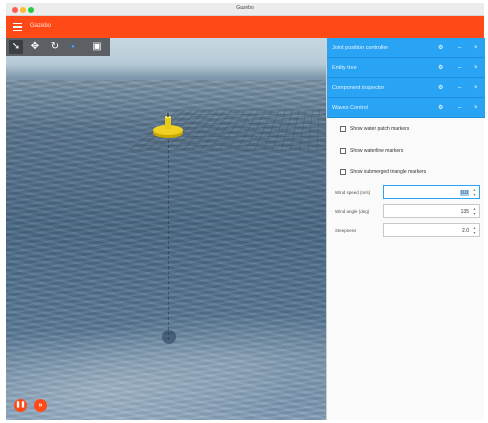 The height and width of the screenshot is (423, 488). Describe the element at coordinates (55, 47) in the screenshot. I see `rotate-icon: ↻` at that location.